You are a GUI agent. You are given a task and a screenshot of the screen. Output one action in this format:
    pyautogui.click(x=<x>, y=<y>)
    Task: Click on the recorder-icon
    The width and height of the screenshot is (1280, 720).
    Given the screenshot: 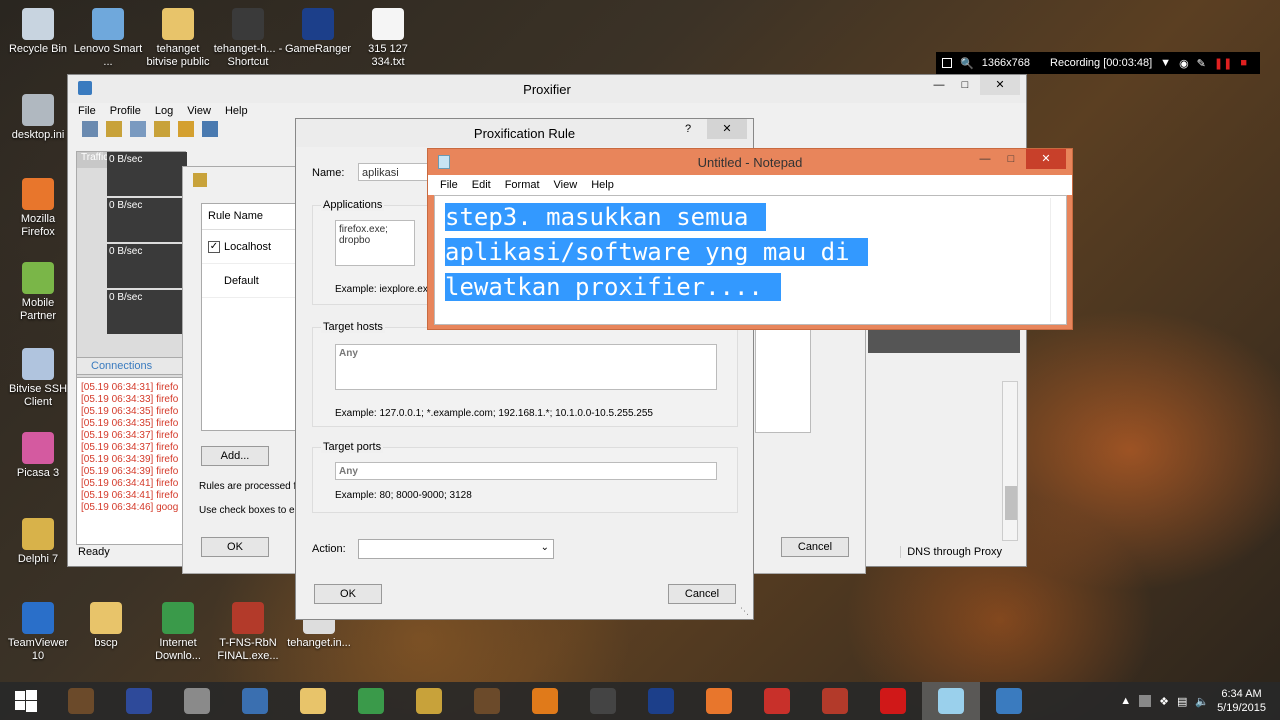 What is the action you would take?
    pyautogui.click(x=893, y=701)
    